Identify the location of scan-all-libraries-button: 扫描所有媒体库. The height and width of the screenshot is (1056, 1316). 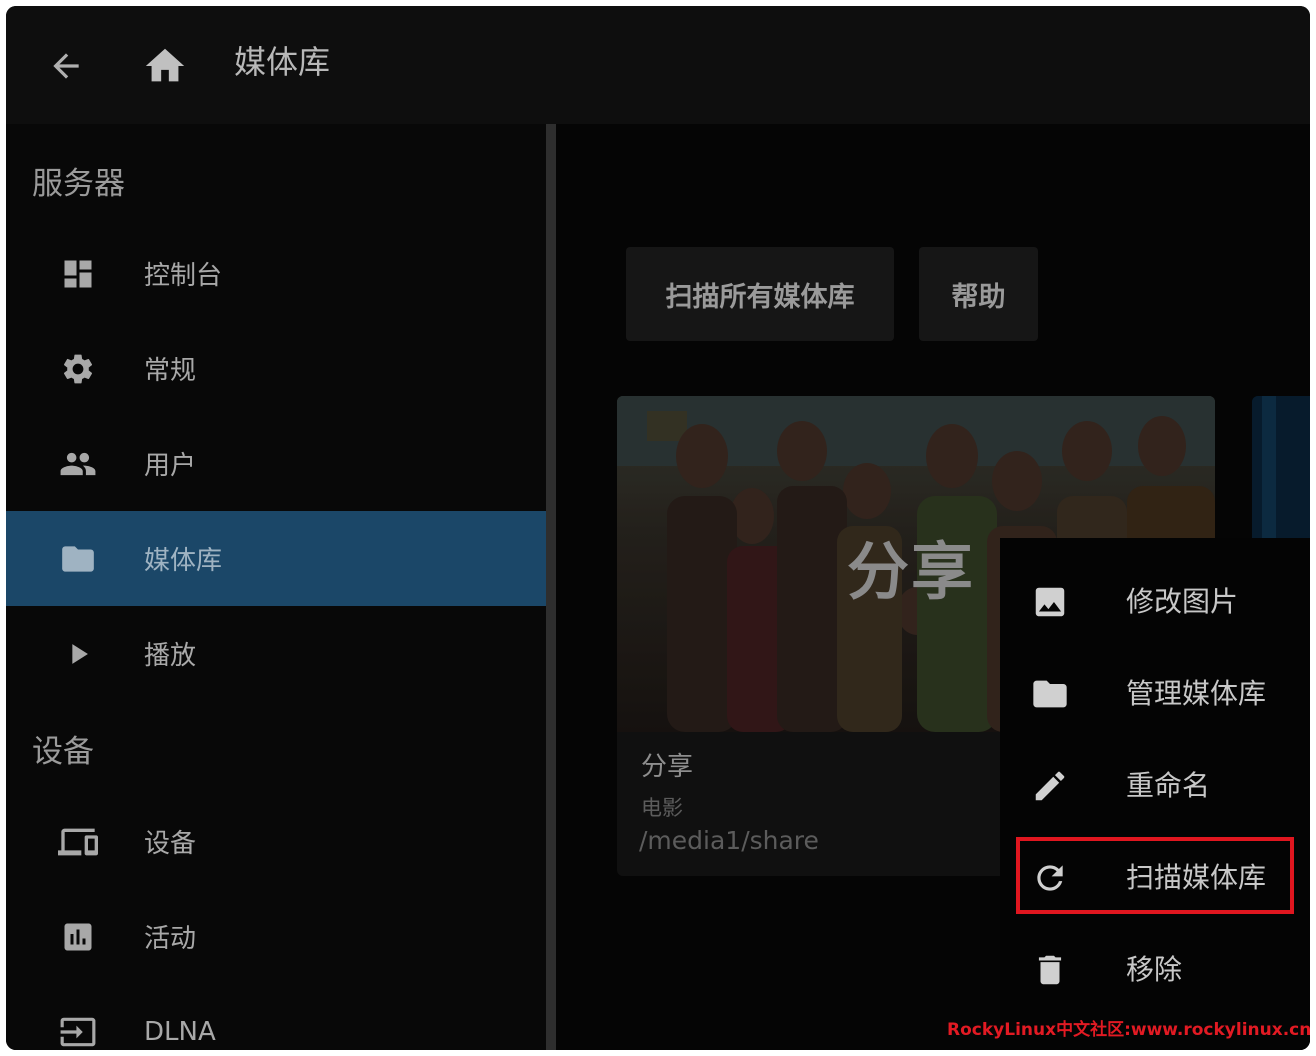
(760, 294).